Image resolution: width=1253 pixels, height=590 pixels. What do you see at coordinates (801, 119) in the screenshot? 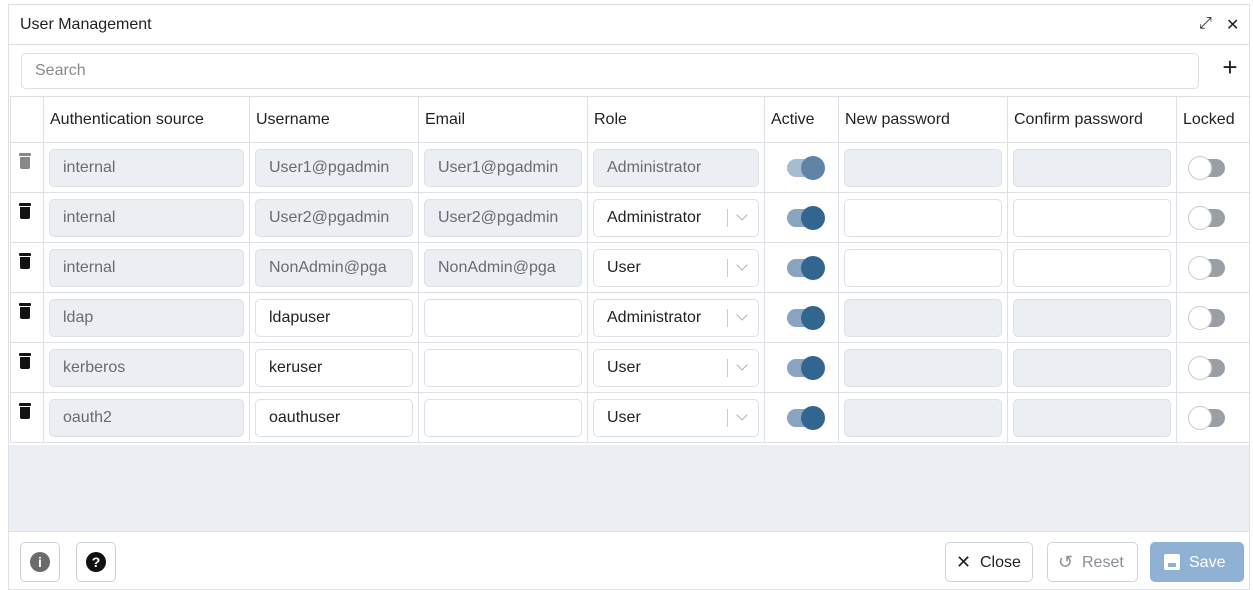
I see `column-header: Active` at bounding box center [801, 119].